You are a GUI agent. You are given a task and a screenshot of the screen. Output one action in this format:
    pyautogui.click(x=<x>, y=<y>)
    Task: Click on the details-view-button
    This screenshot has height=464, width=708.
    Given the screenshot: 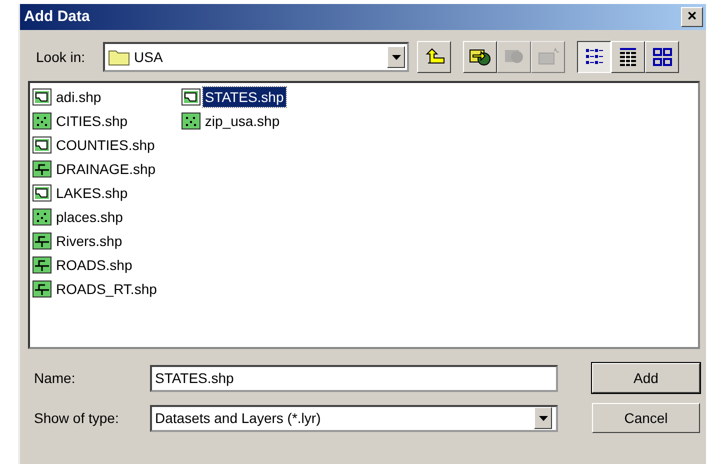 What is the action you would take?
    pyautogui.click(x=628, y=57)
    